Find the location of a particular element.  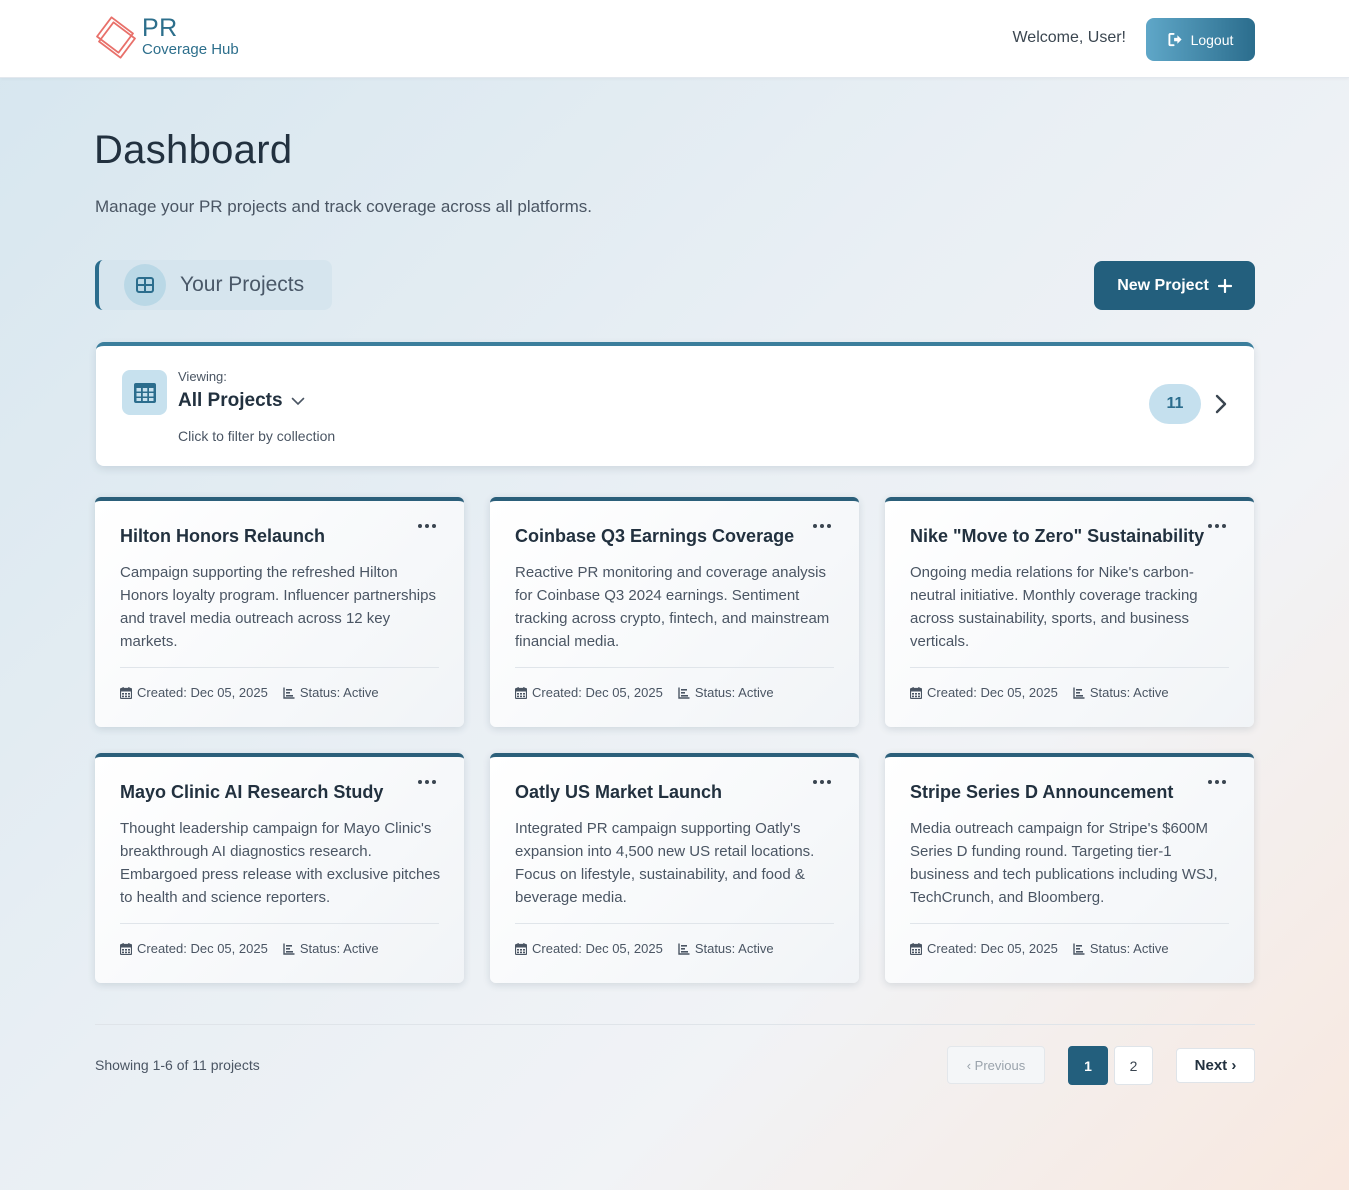

new-project-button: New Project is located at coordinates (1174, 285).